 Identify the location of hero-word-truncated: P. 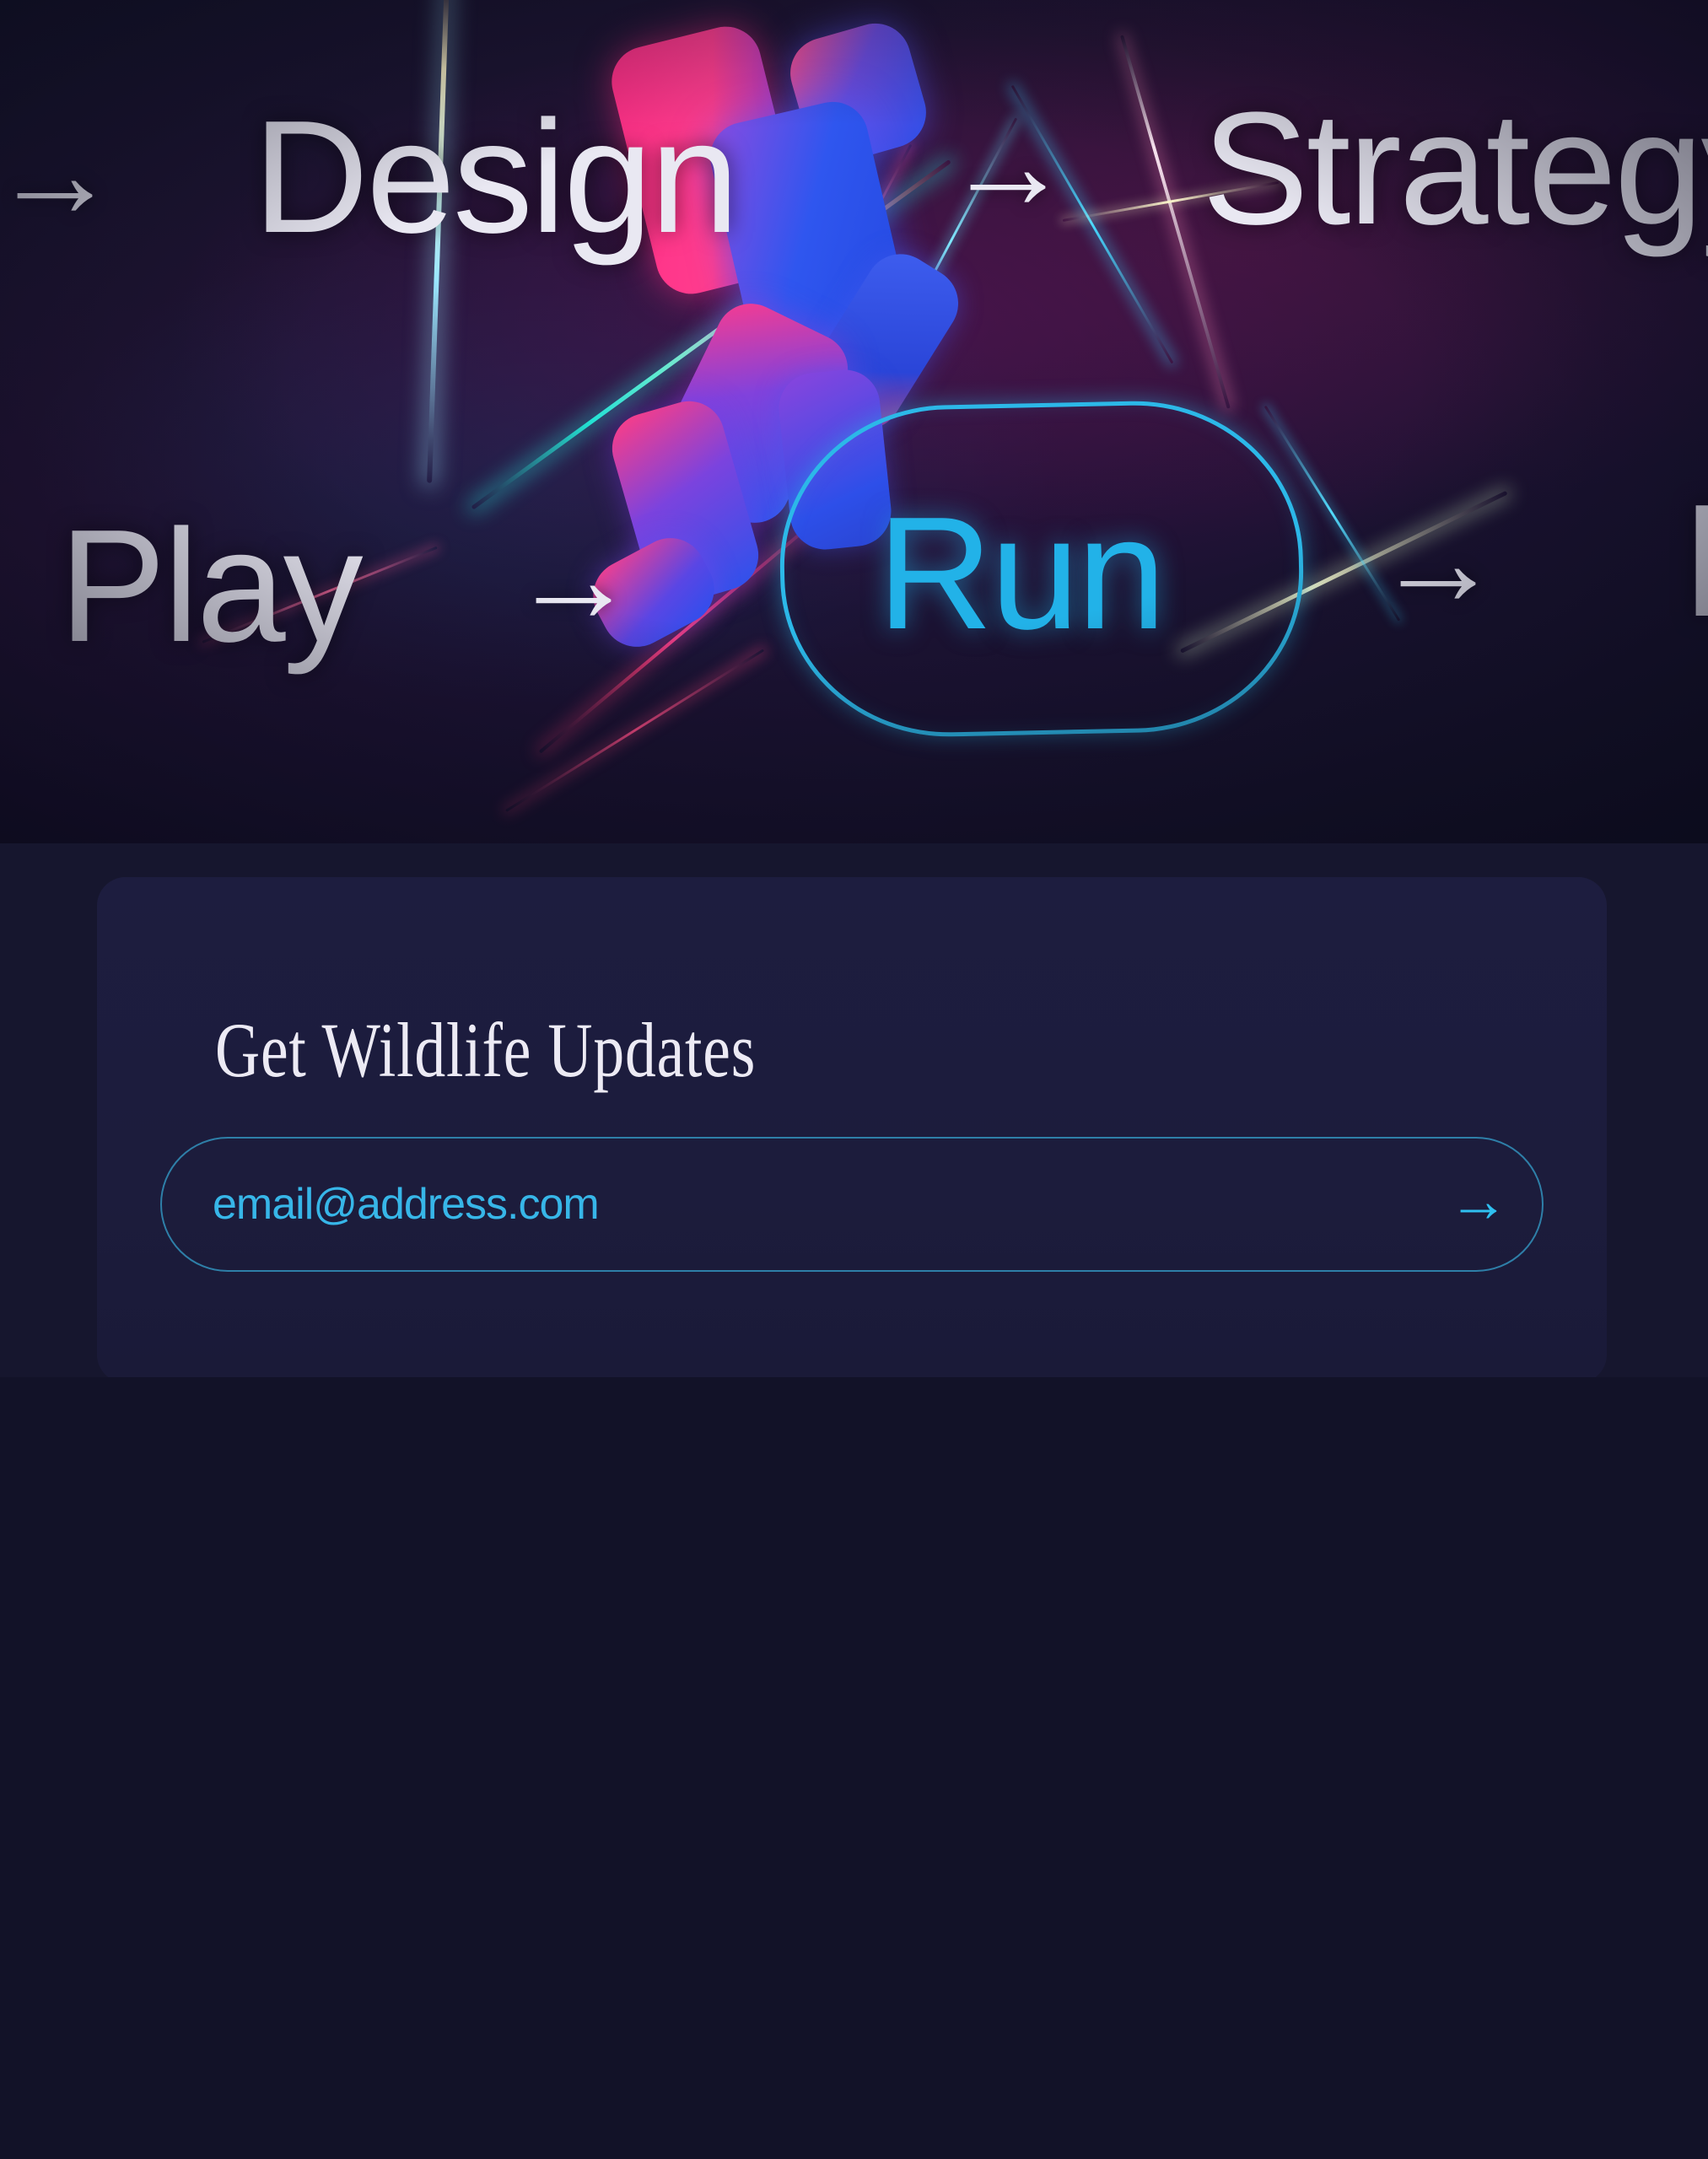
(1695, 561).